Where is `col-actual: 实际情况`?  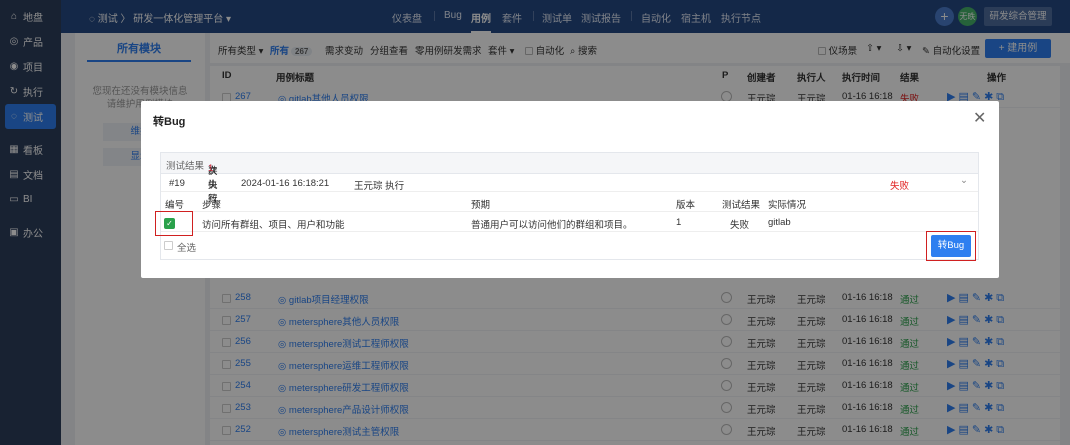 col-actual: 实际情况 is located at coordinates (787, 205).